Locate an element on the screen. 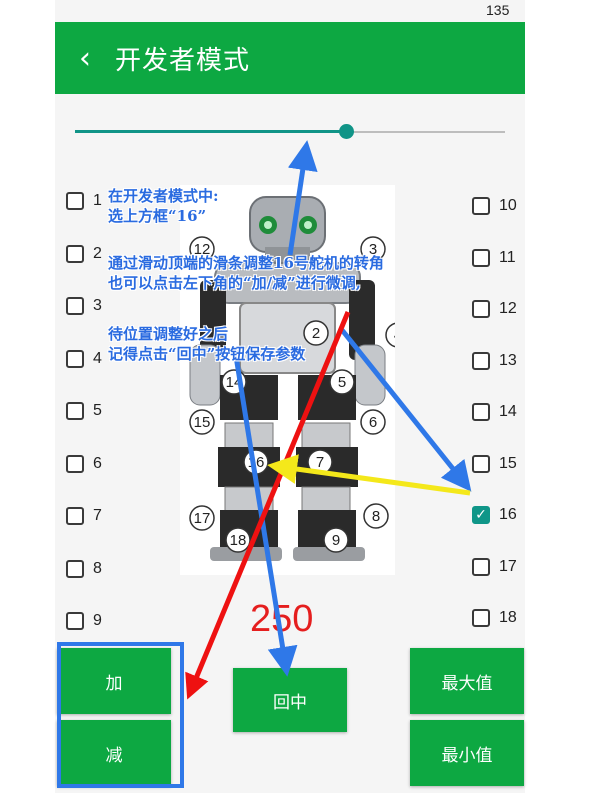  arrow-to-add-button is located at coordinates (268, 505).